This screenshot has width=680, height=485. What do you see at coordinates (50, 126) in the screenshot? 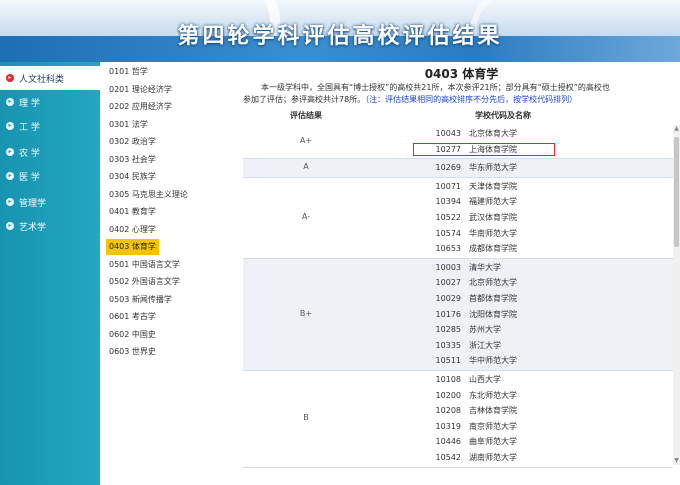
I see `sidebar-item: ▸ 工 学` at bounding box center [50, 126].